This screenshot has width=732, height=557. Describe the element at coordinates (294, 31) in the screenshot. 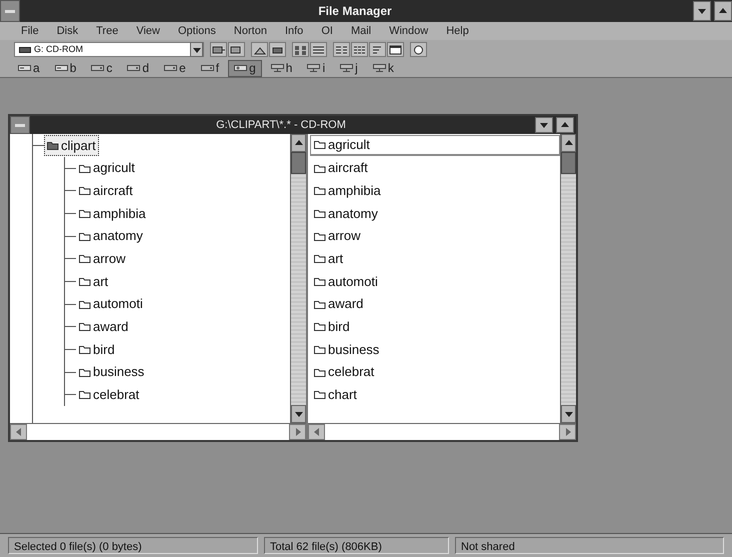

I see `menu-item: Info` at that location.